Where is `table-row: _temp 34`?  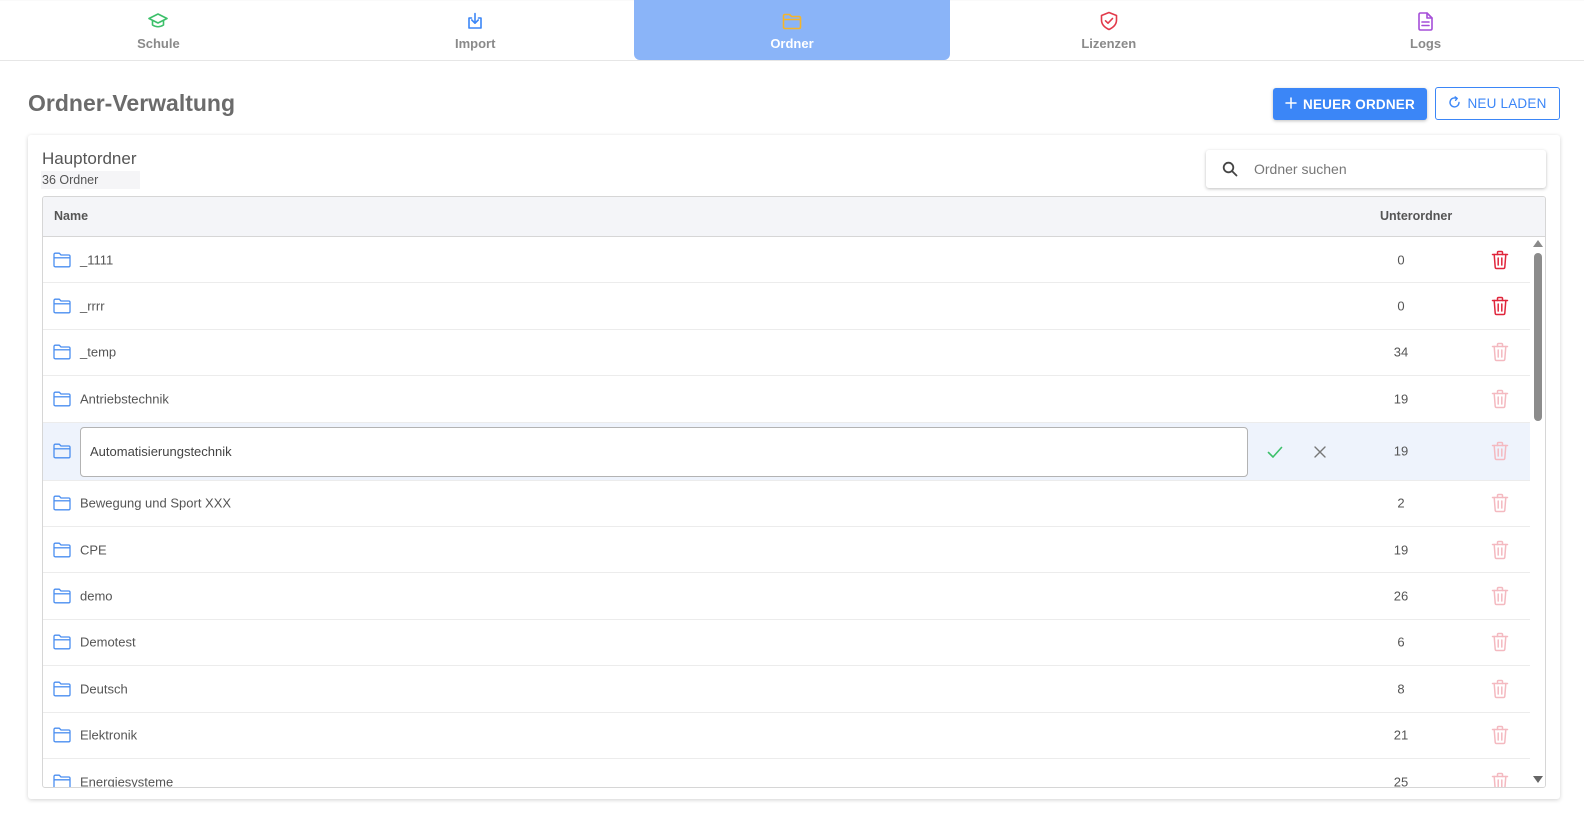
table-row: _temp 34 is located at coordinates (786, 353).